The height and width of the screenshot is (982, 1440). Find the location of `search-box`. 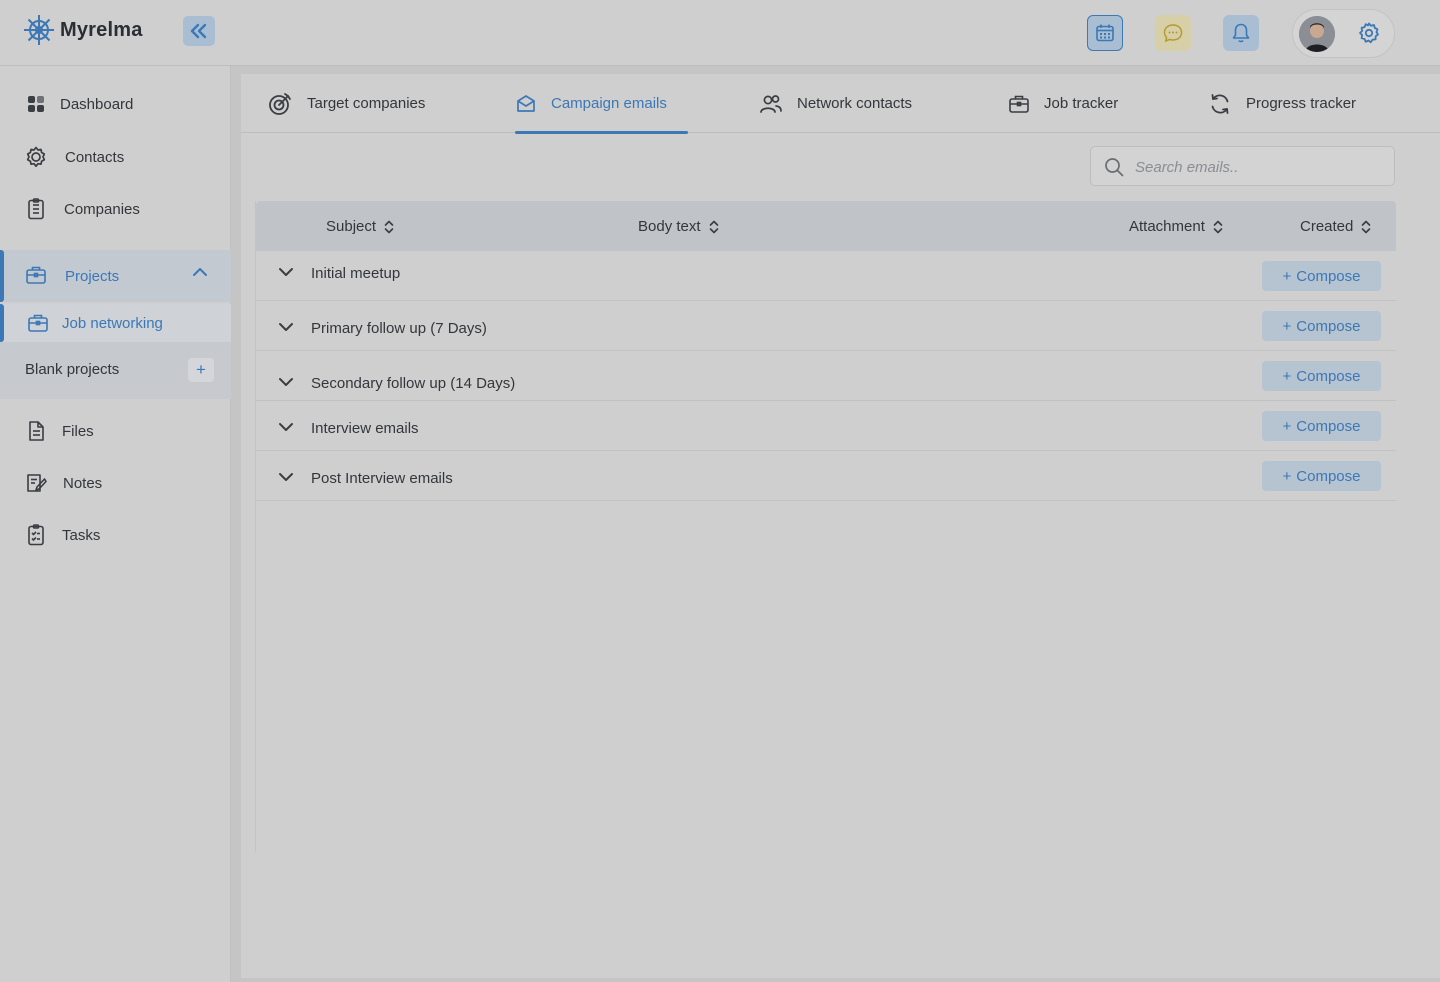

search-box is located at coordinates (1242, 166).